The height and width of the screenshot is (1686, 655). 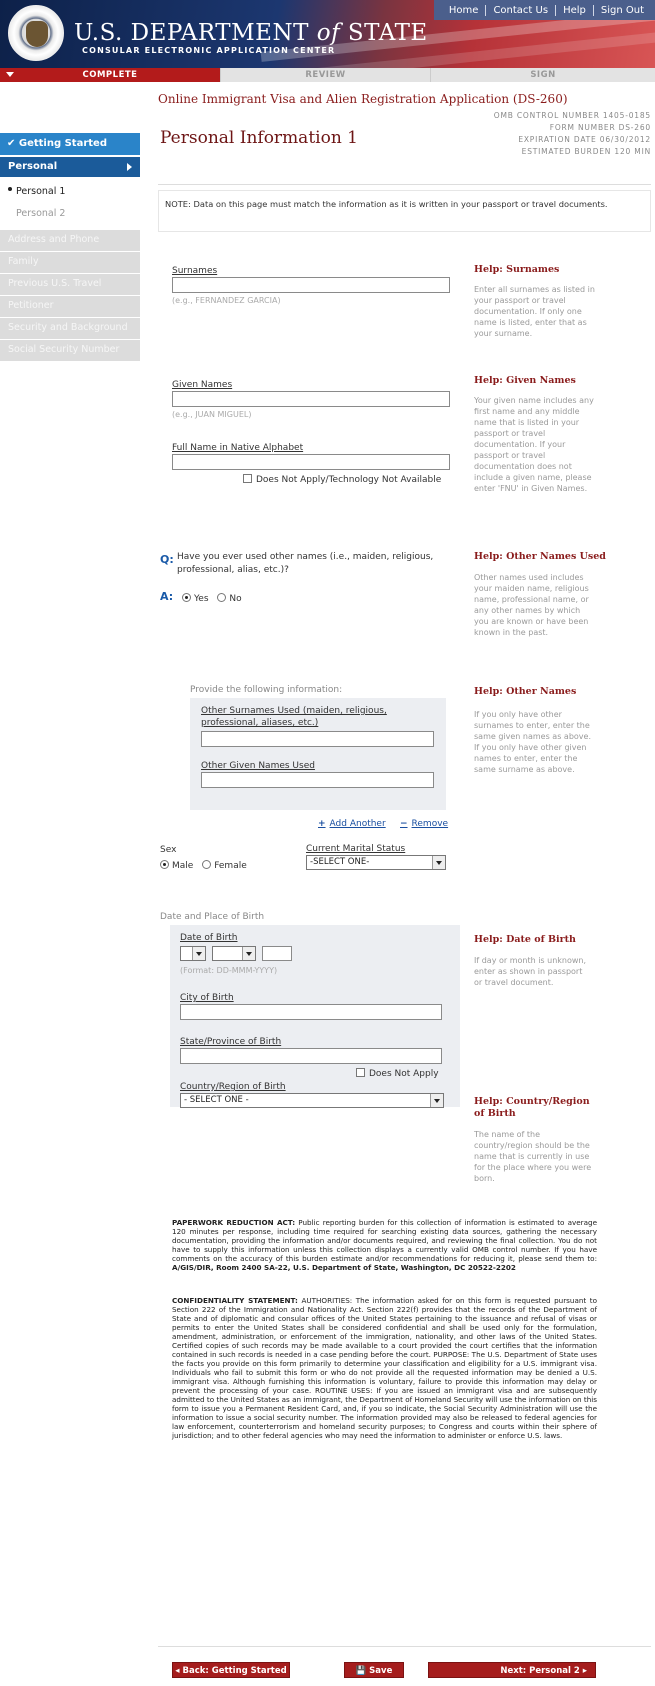 What do you see at coordinates (317, 780) in the screenshot?
I see `other-given-names-input` at bounding box center [317, 780].